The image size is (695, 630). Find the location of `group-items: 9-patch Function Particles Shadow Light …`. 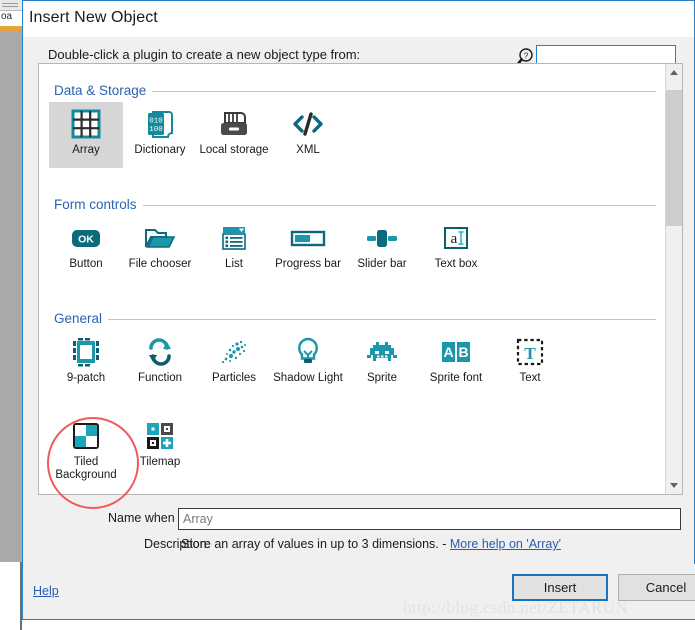

group-items: 9-patch Function Particles Shadow Light … is located at coordinates (308, 363).